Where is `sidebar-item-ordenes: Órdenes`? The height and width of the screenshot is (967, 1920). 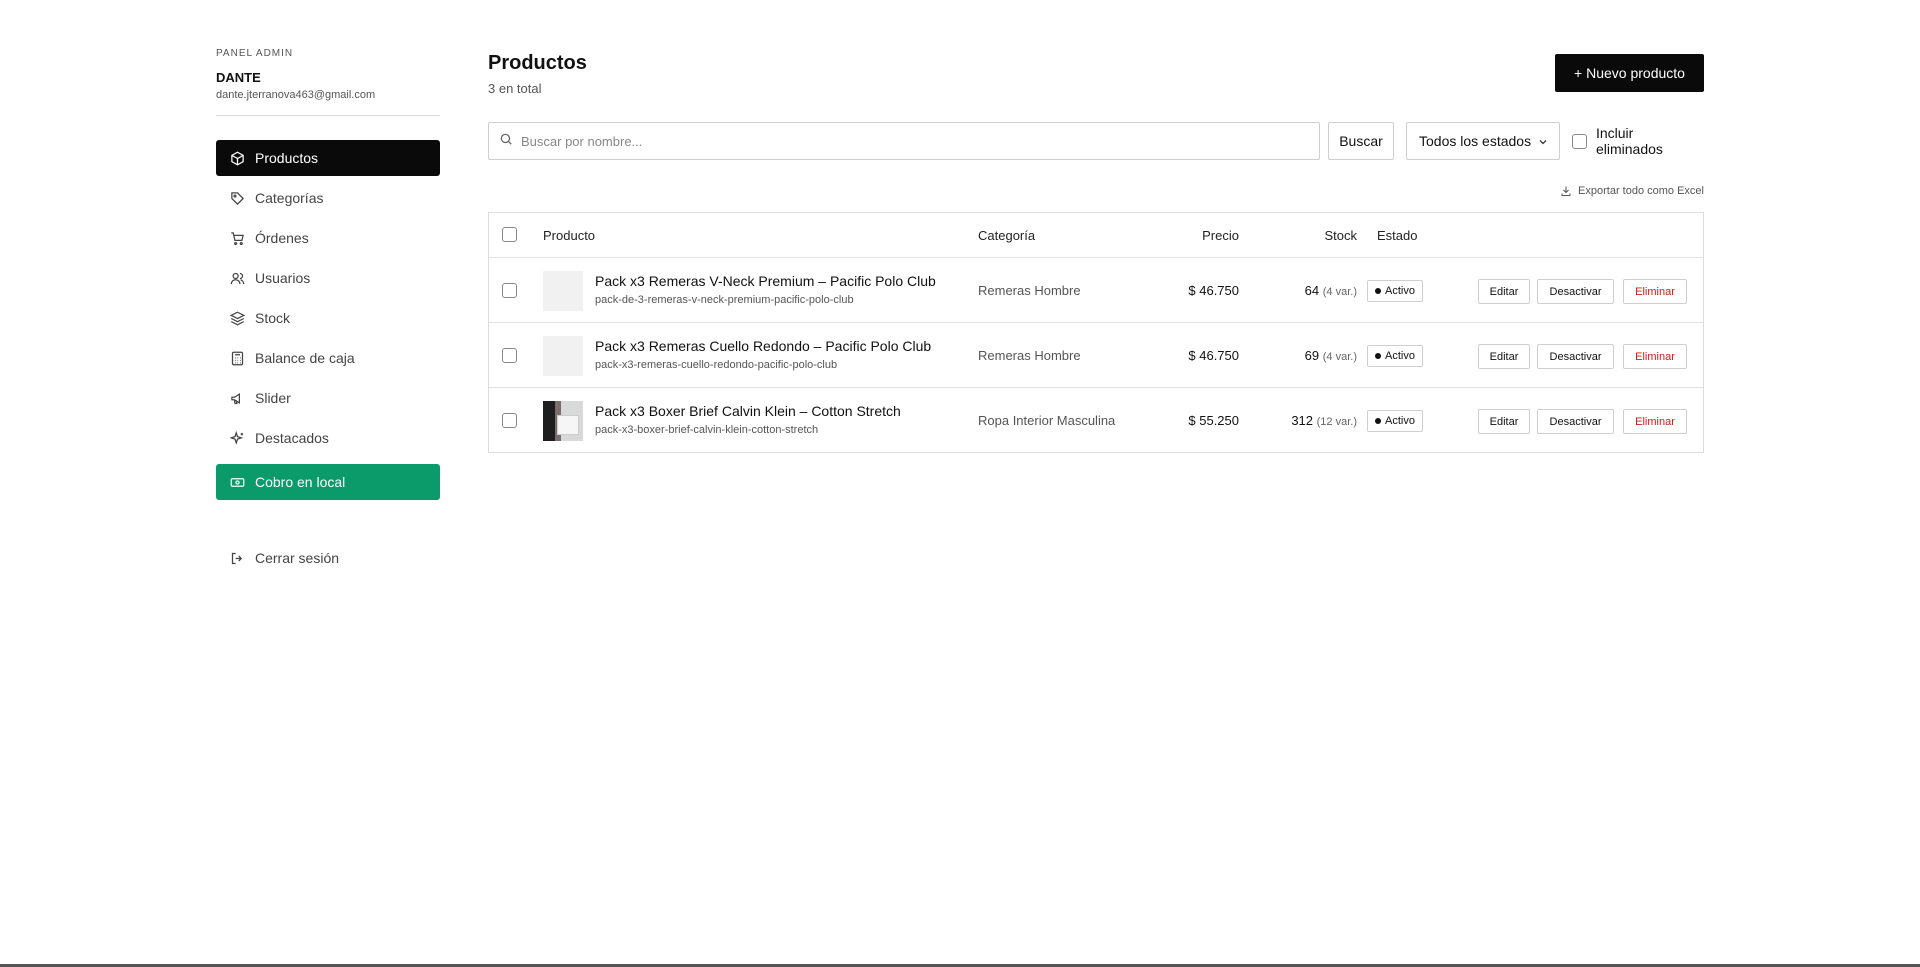 sidebar-item-ordenes: Órdenes is located at coordinates (328, 238).